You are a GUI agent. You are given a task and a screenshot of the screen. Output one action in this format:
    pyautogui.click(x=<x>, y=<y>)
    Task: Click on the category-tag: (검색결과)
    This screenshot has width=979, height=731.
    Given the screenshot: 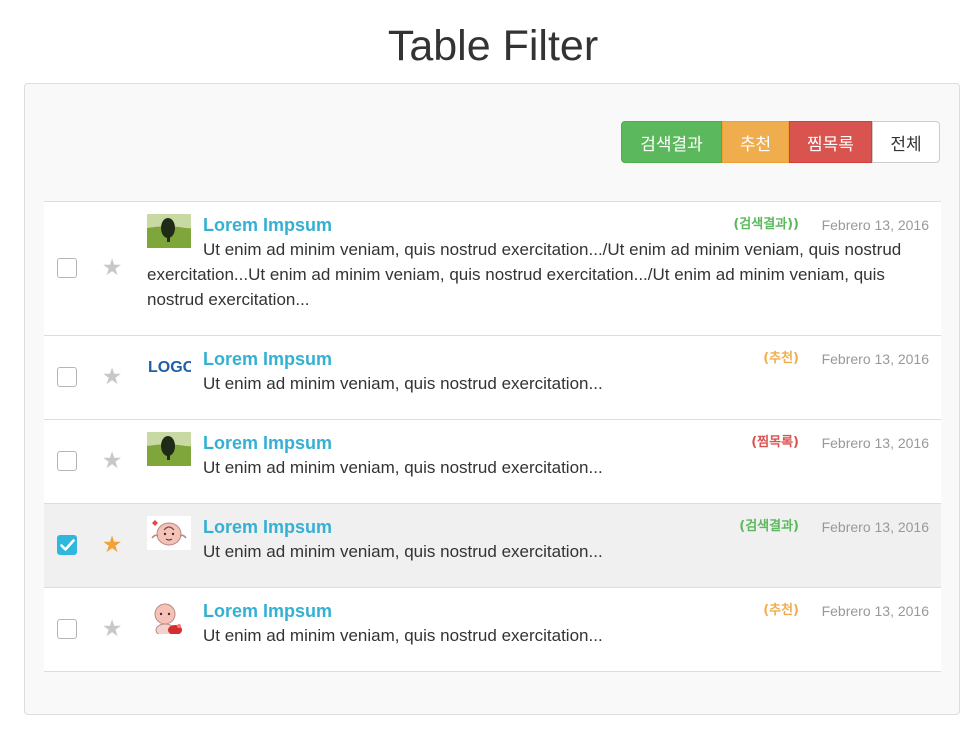 What is the action you would take?
    pyautogui.click(x=769, y=526)
    